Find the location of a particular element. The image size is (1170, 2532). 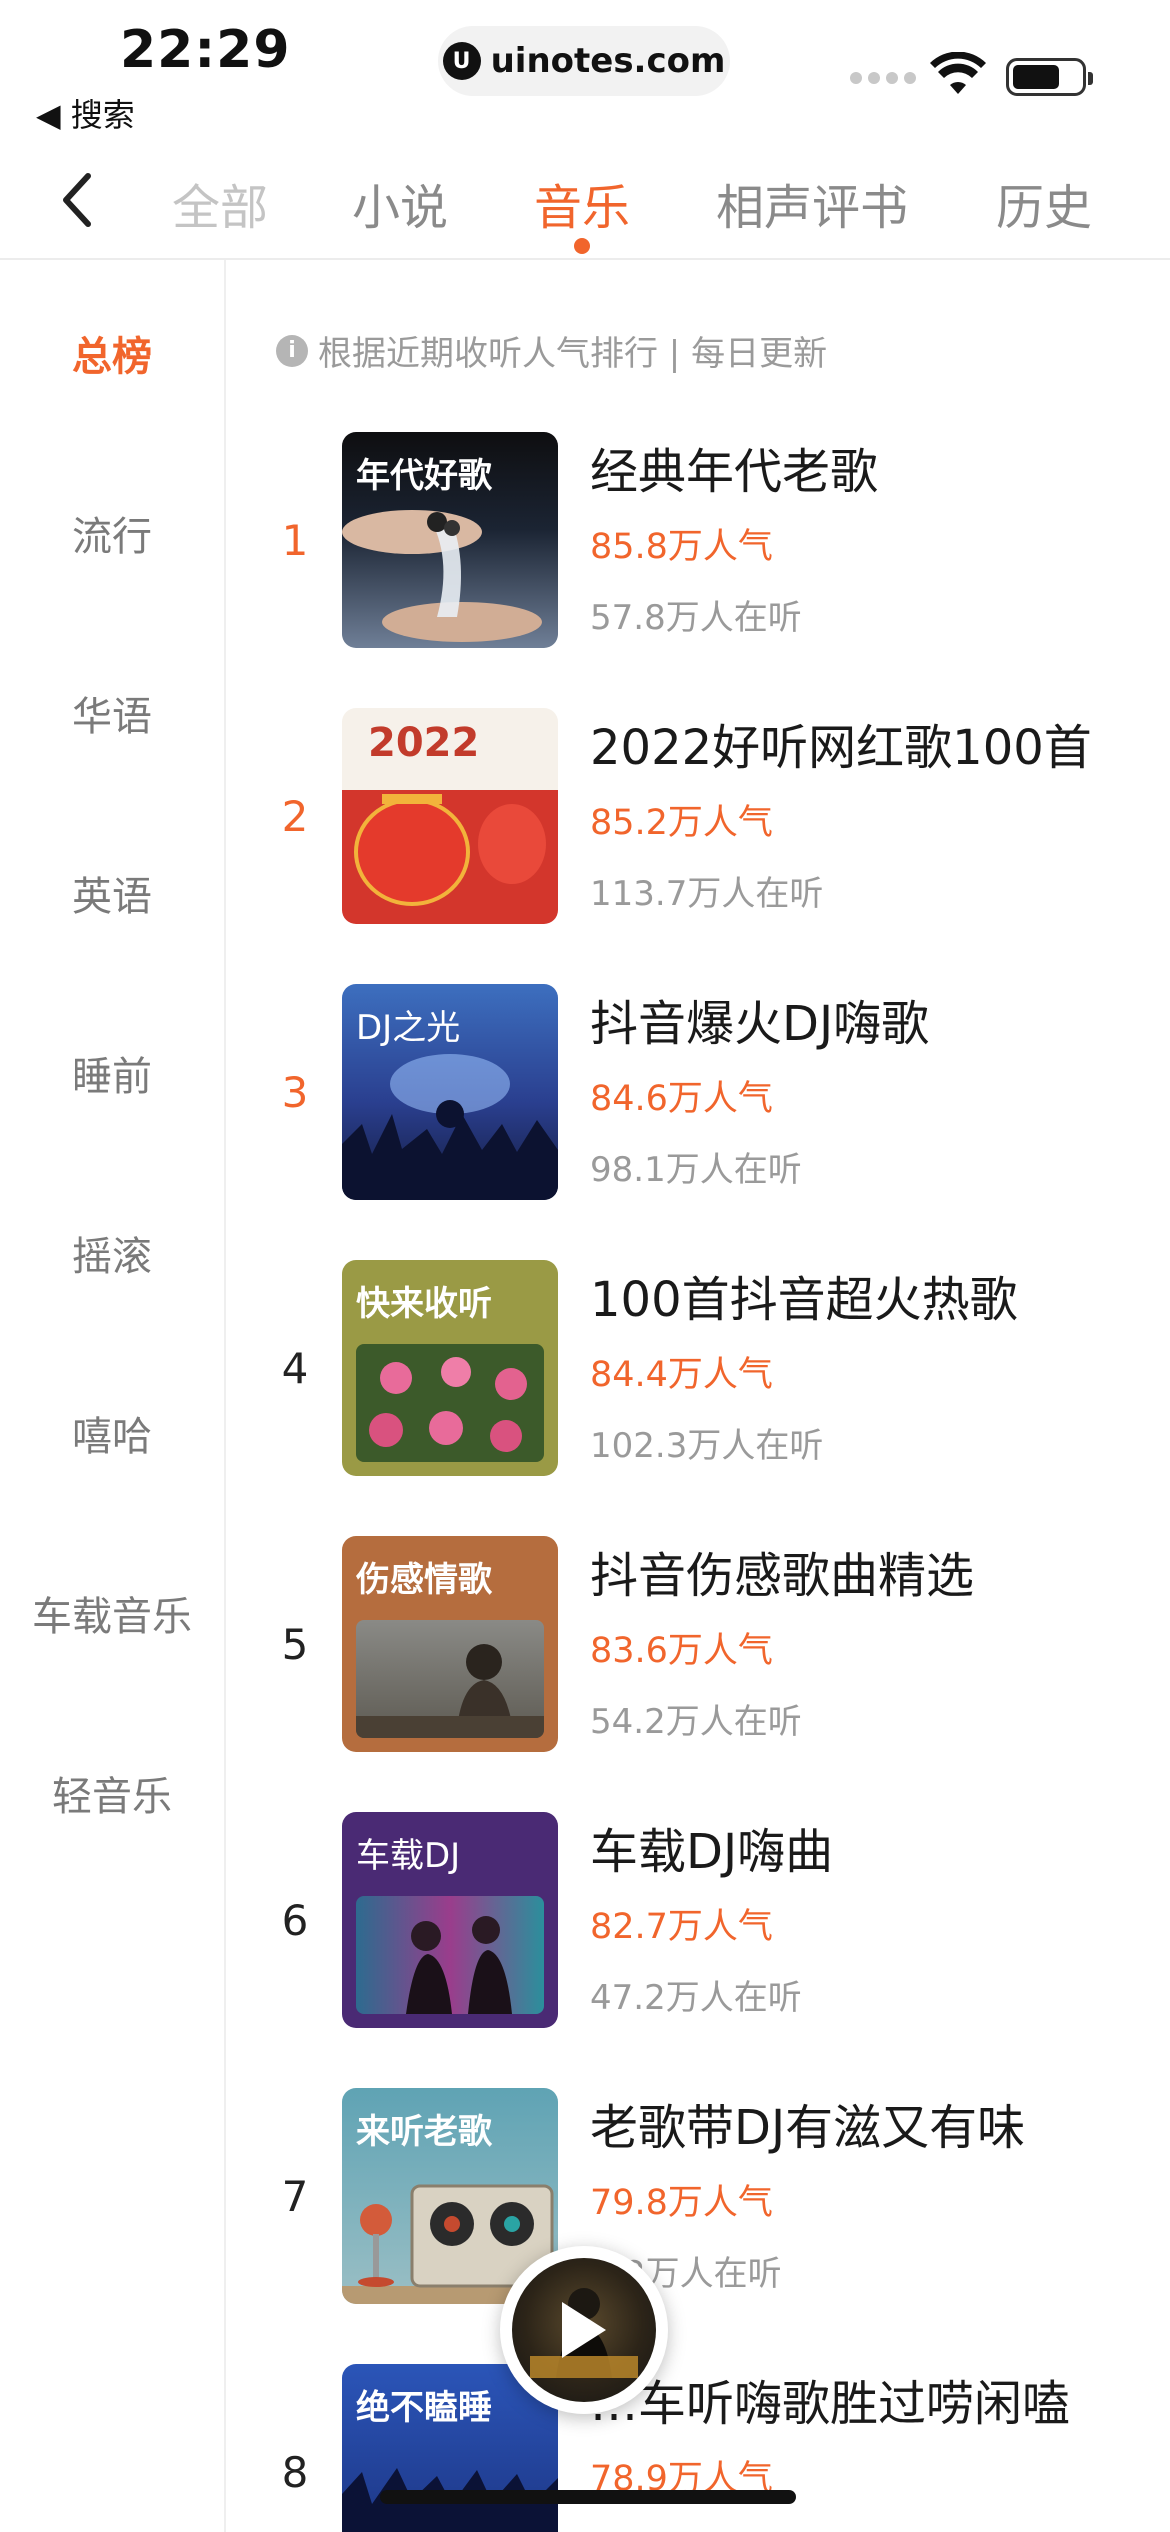

rank-number: 6 is located at coordinates (295, 1920).